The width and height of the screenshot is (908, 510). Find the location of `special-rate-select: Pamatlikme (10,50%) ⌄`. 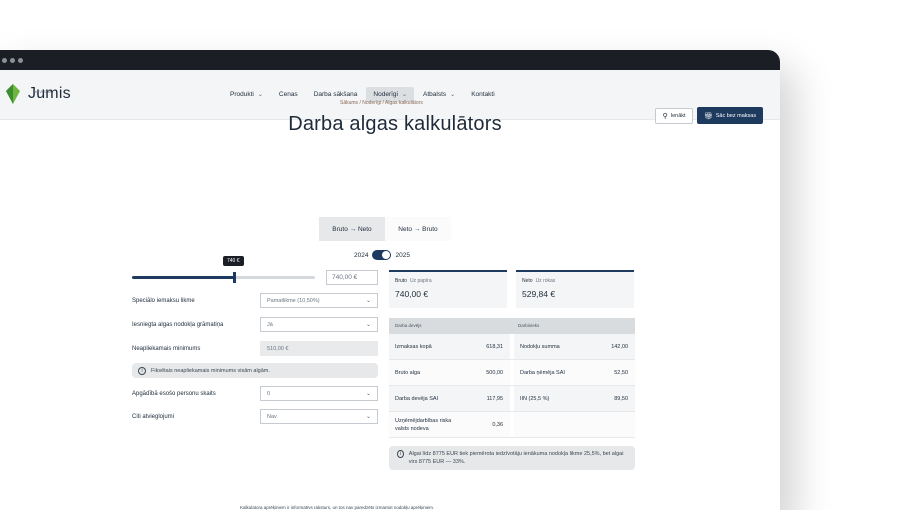

special-rate-select: Pamatlikme (10,50%) ⌄ is located at coordinates (319, 300).